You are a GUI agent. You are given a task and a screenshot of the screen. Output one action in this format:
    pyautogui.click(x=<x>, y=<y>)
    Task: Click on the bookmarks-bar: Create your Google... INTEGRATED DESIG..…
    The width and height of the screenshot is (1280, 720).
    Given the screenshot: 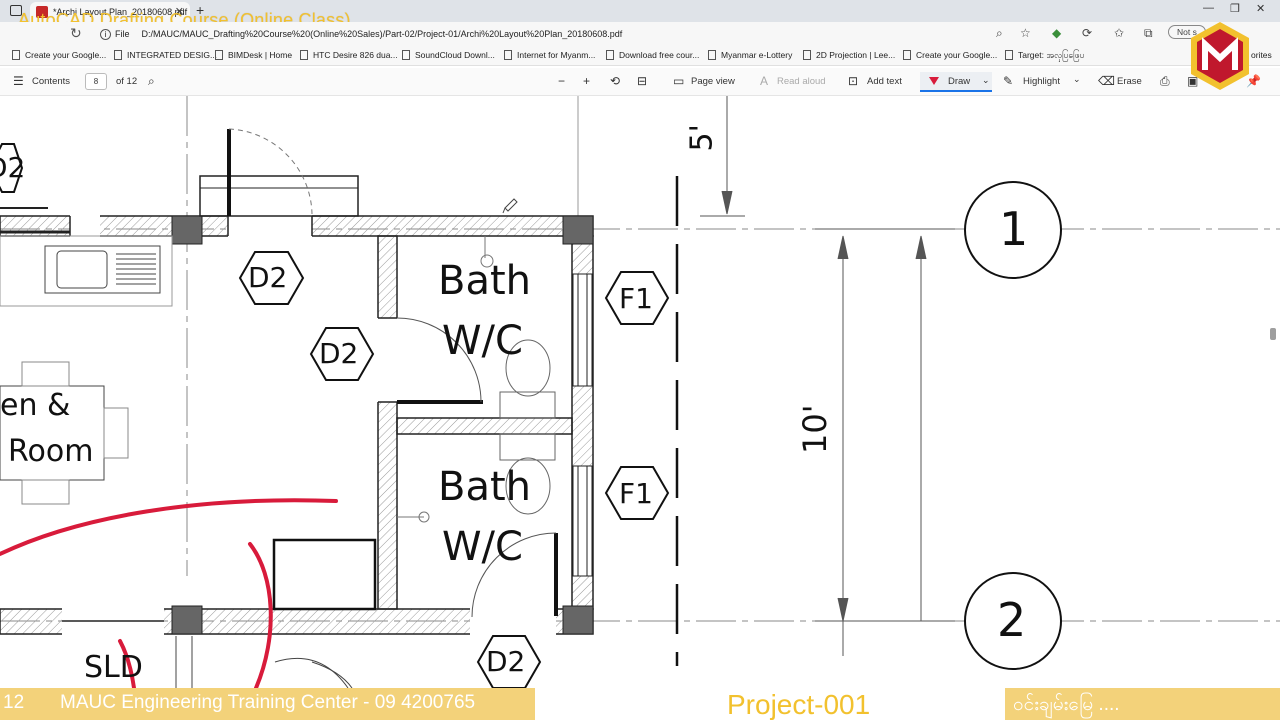 What is the action you would take?
    pyautogui.click(x=640, y=56)
    